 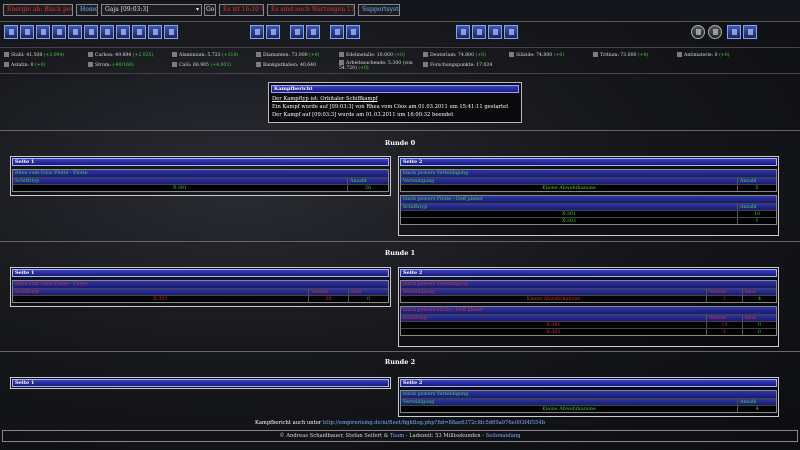 I want to click on home-link: Home, so click(x=87, y=10).